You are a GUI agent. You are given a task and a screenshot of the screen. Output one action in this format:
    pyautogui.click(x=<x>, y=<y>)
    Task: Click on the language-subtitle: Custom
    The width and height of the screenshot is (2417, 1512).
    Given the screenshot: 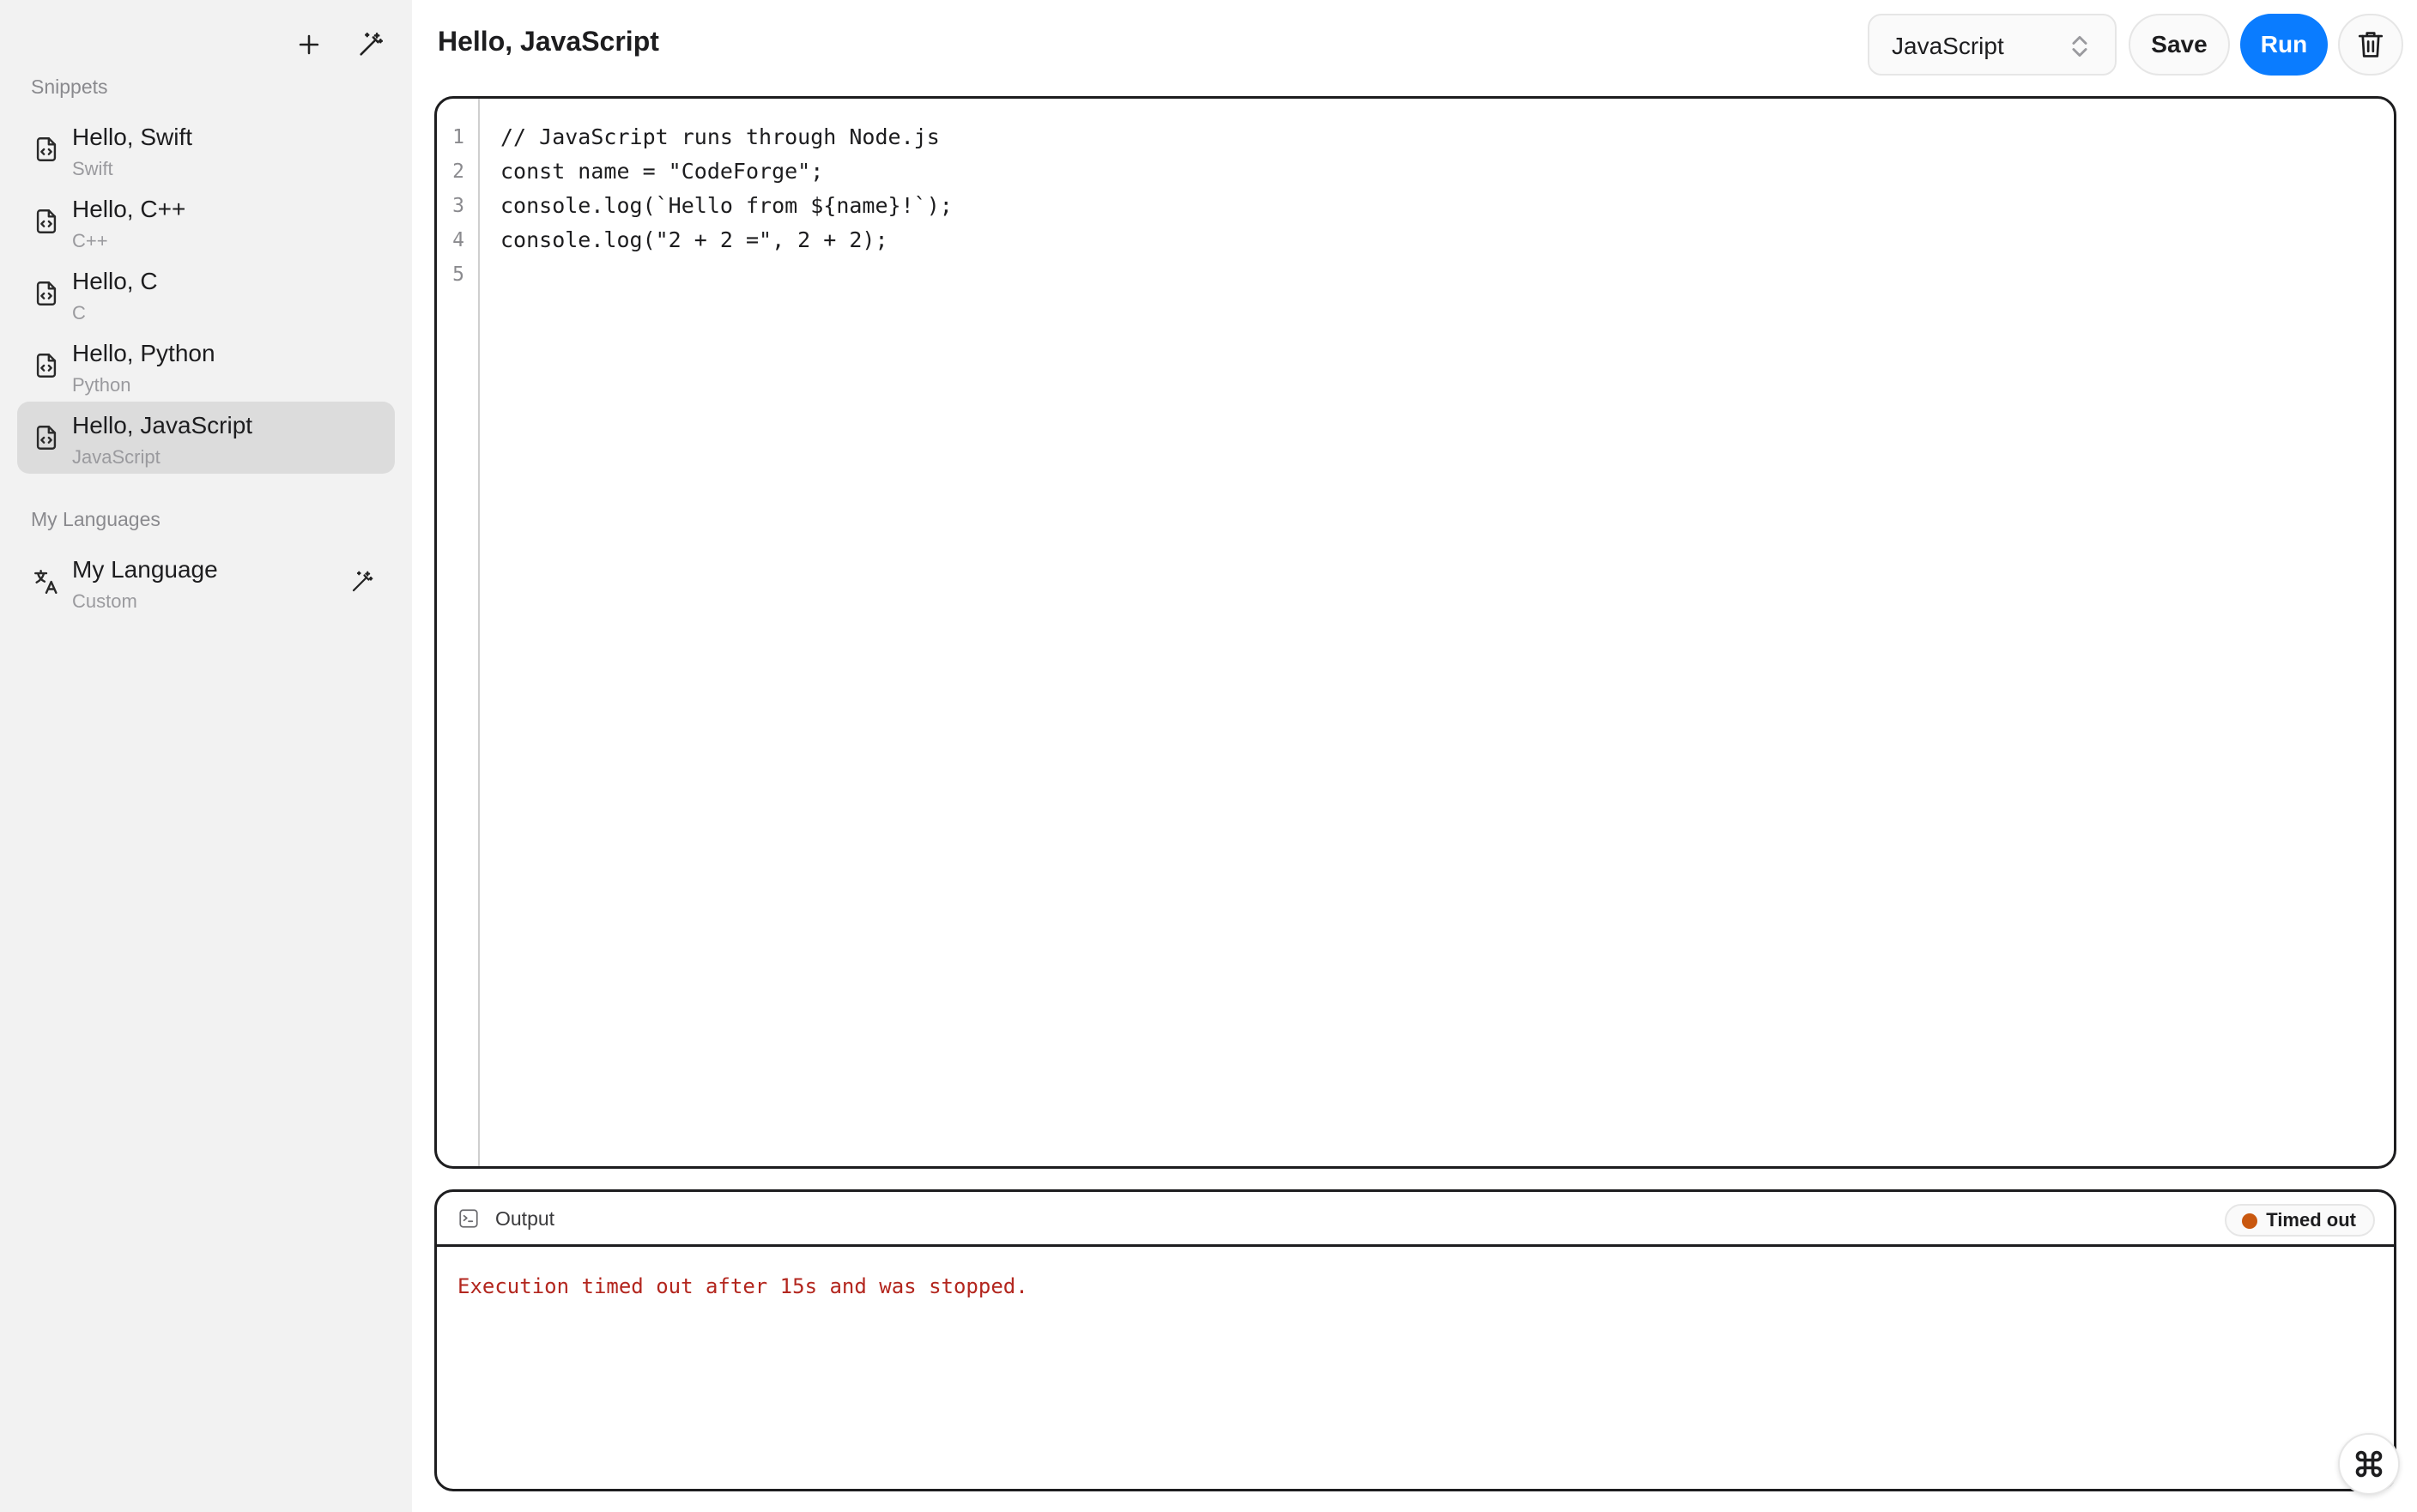 What is the action you would take?
    pyautogui.click(x=104, y=601)
    